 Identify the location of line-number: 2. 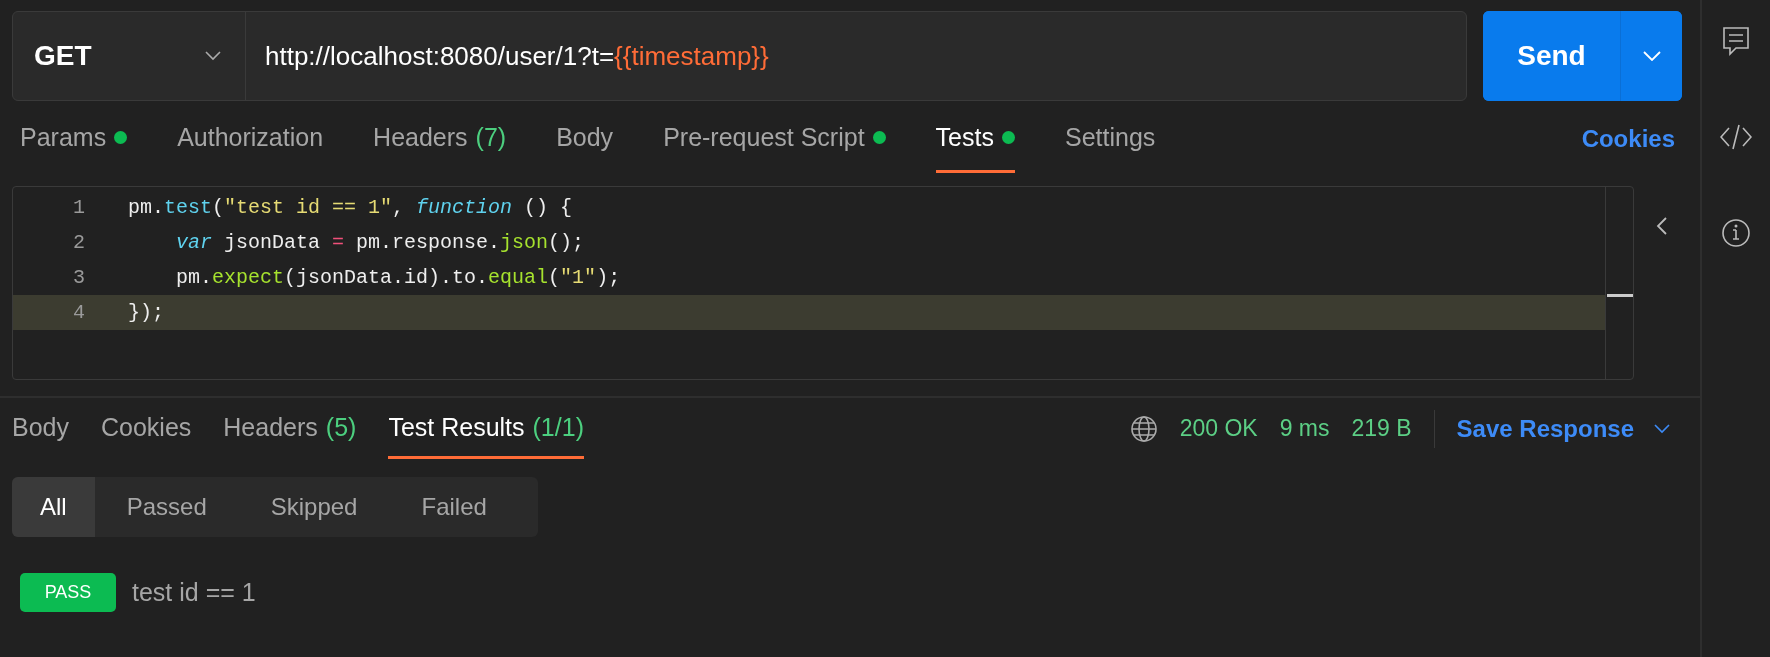
(78, 242).